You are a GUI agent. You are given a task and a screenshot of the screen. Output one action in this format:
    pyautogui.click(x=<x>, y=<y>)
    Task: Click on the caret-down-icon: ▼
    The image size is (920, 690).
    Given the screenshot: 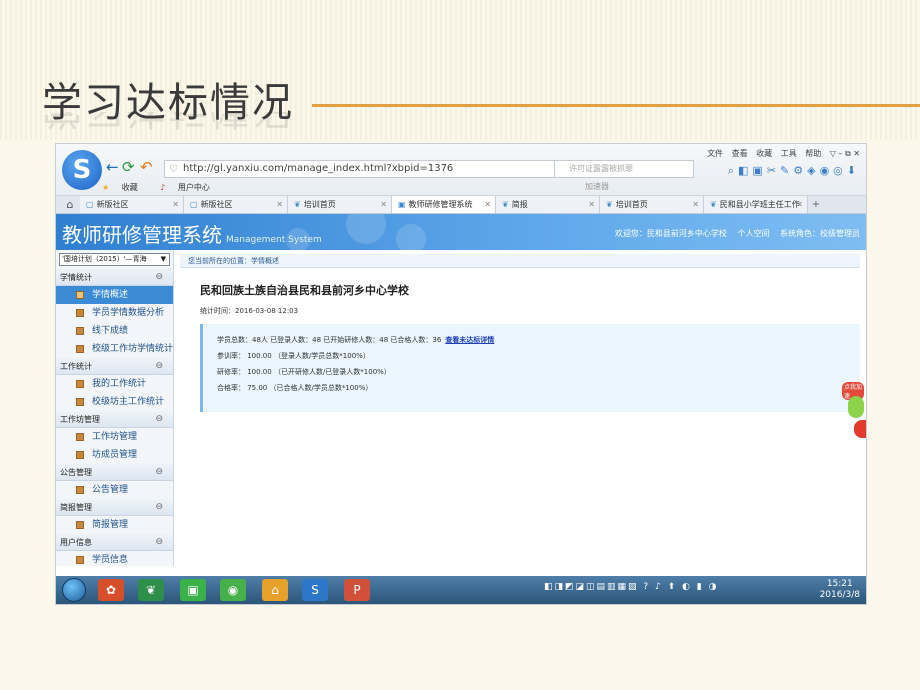 What is the action you would take?
    pyautogui.click(x=163, y=259)
    